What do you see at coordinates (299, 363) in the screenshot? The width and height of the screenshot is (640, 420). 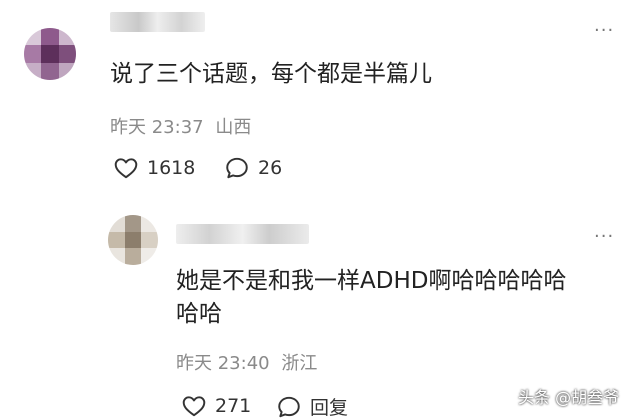 I see `reply-comment-location: 浙江` at bounding box center [299, 363].